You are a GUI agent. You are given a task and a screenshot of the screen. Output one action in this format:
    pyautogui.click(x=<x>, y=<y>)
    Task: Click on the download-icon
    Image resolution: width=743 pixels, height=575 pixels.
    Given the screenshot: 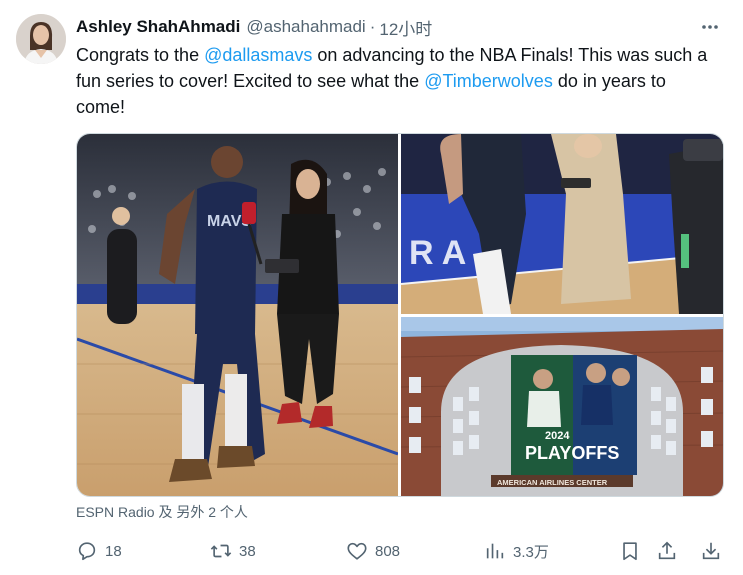 What is the action you would take?
    pyautogui.click(x=711, y=551)
    